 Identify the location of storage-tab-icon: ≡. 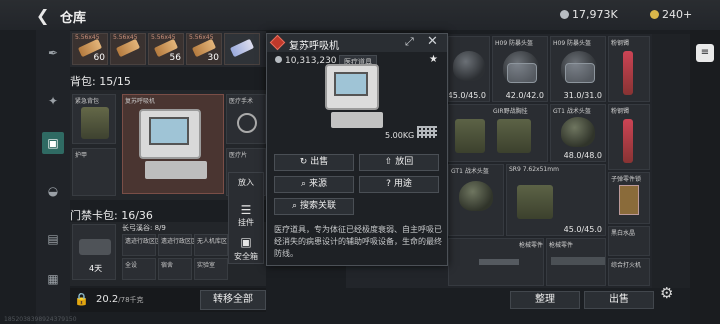
(705, 53).